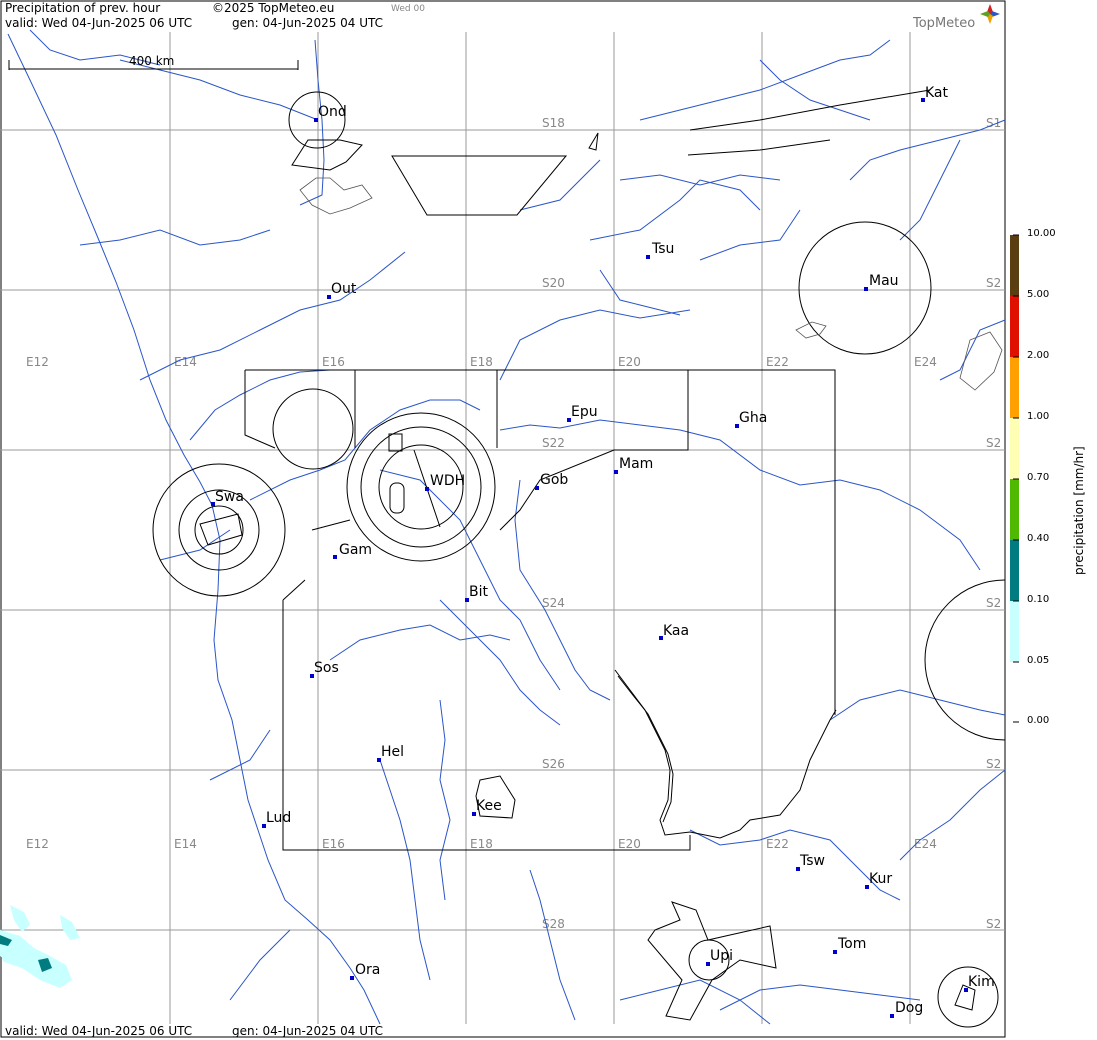  Describe the element at coordinates (83, 8) in the screenshot. I see `product-title: Precipitation of prev. hour` at that location.